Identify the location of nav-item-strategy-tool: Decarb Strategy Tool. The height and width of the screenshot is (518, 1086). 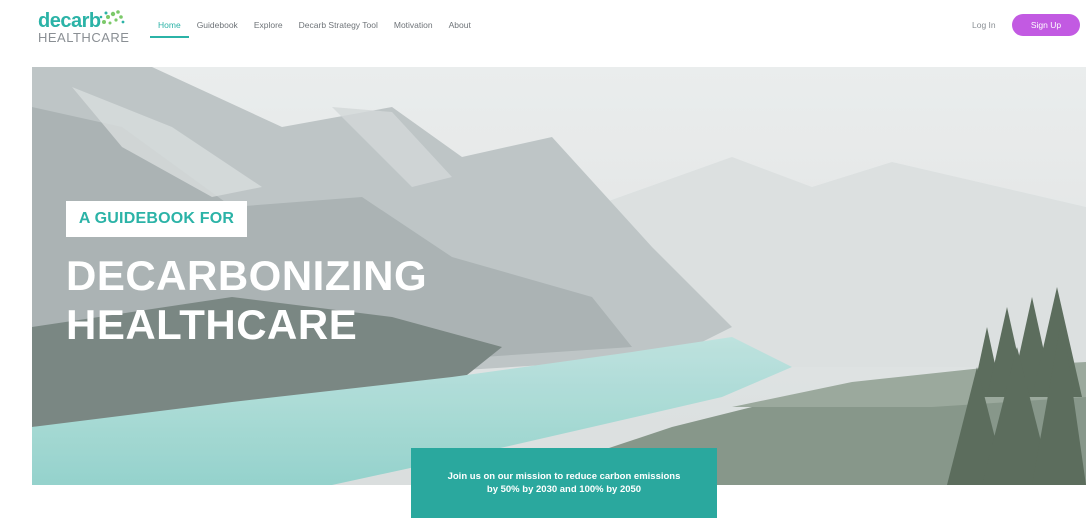
(338, 28).